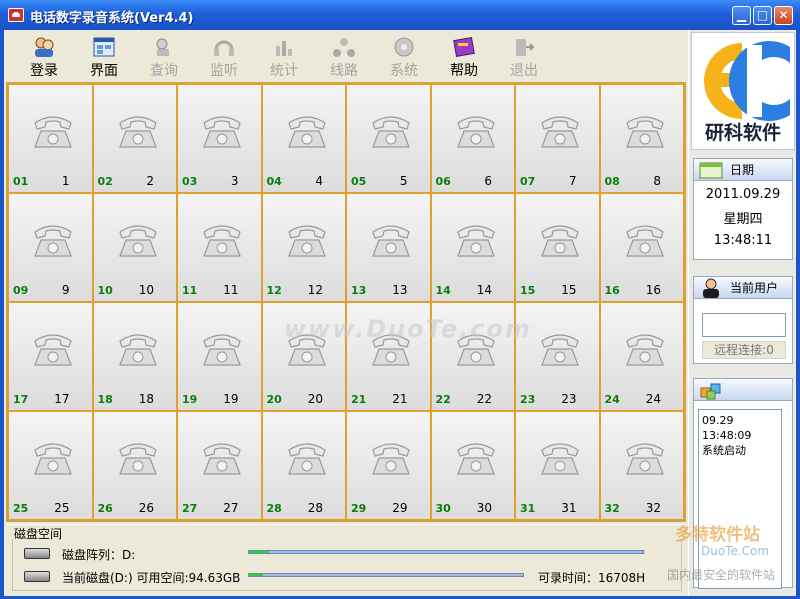 The width and height of the screenshot is (800, 599). What do you see at coordinates (710, 391) in the screenshot?
I see `cubes-icon` at bounding box center [710, 391].